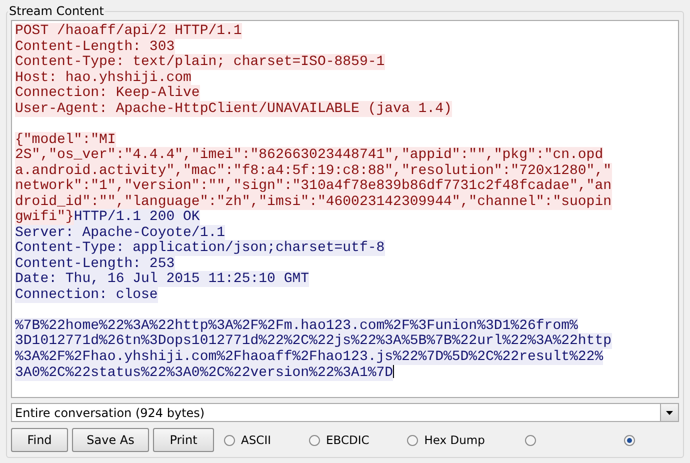 The image size is (690, 463). I want to click on request-text: droid_id":"","language":"zh","imsi":"460023142309944","channel":"suopin, so click(313, 202).